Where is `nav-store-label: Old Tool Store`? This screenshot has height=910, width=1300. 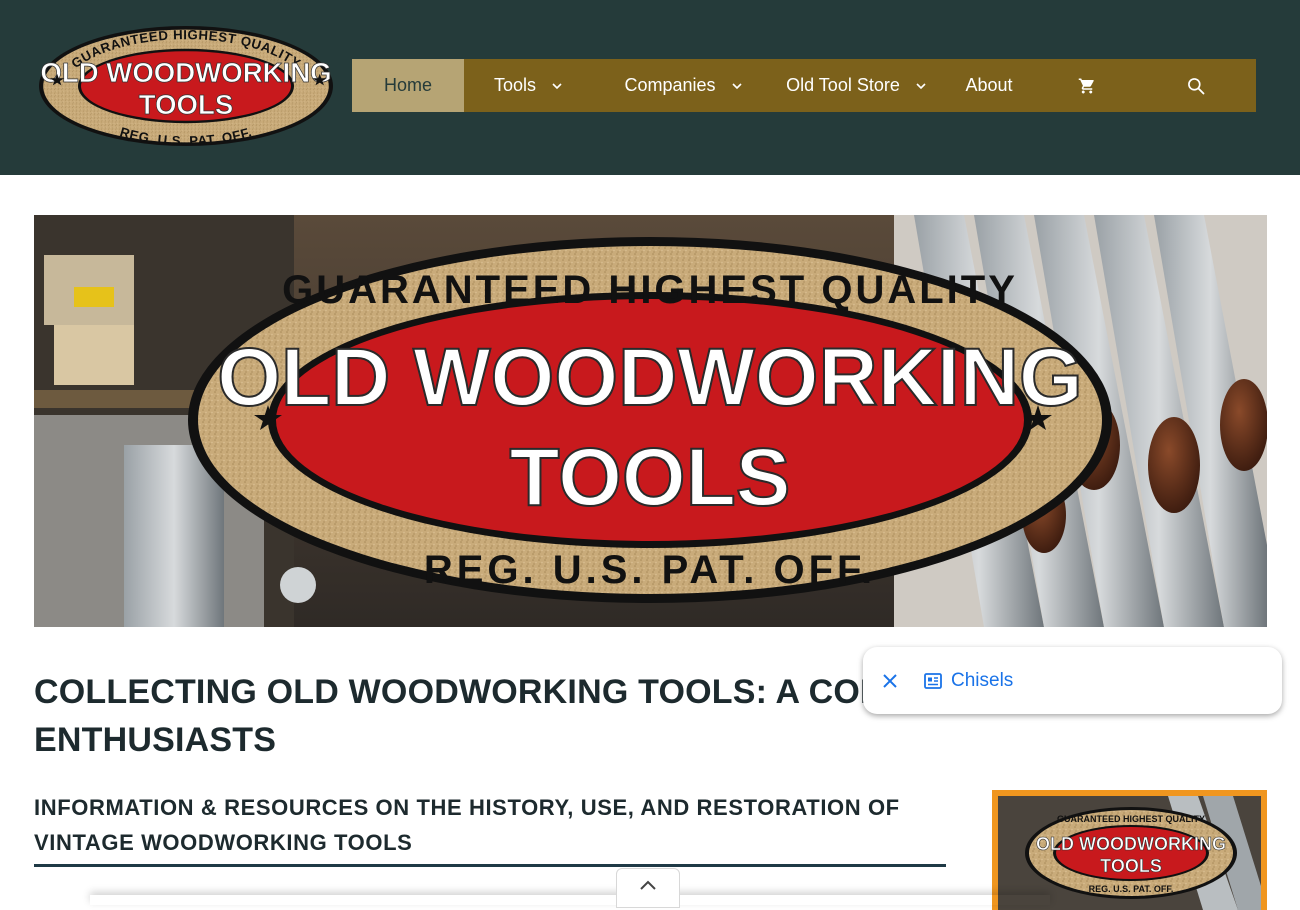
nav-store-label: Old Tool Store is located at coordinates (843, 85).